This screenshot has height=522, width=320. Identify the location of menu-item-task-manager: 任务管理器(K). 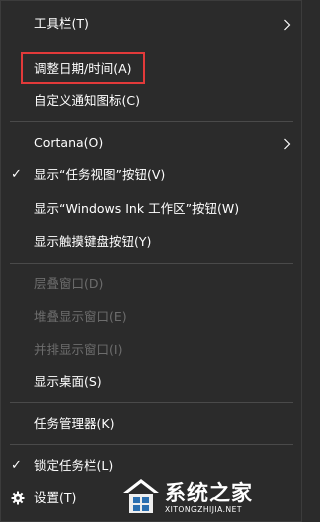
(151, 424).